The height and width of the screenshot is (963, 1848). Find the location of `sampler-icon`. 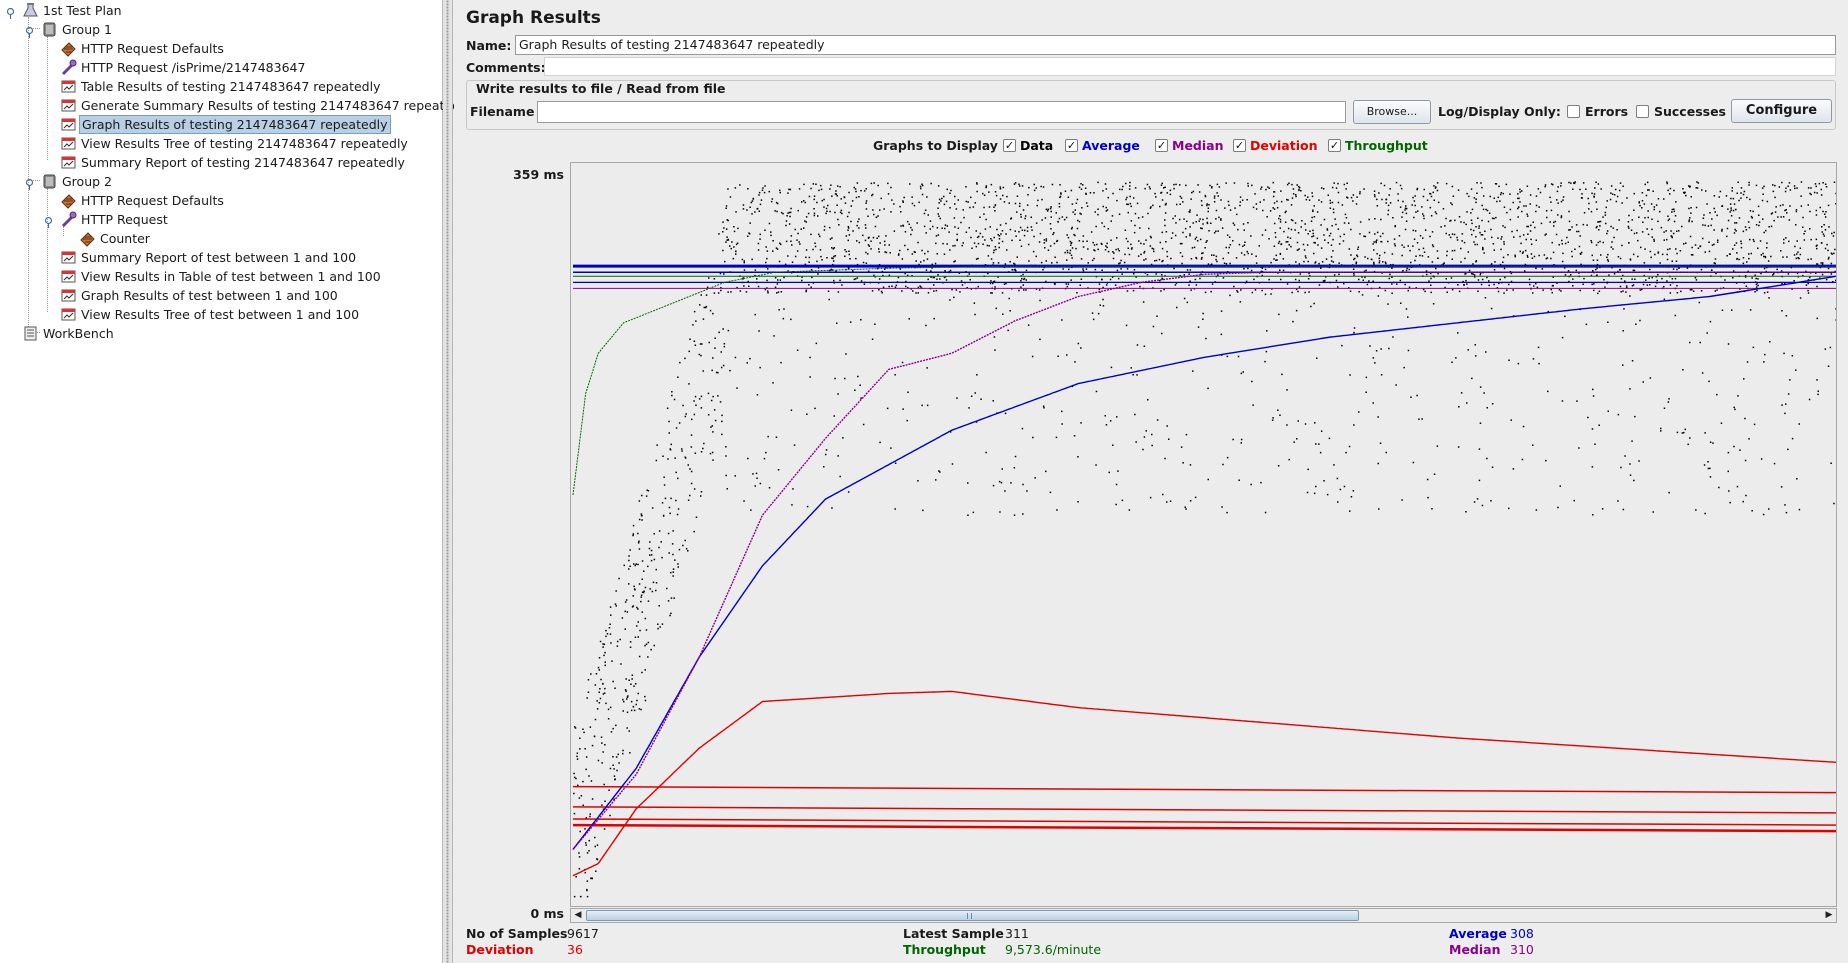

sampler-icon is located at coordinates (68, 219).